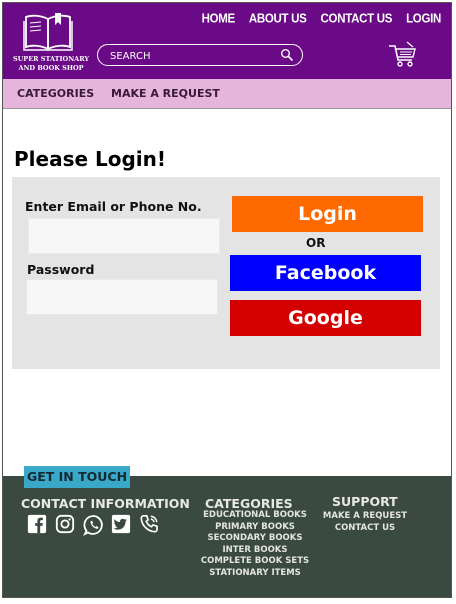  Describe the element at coordinates (122, 525) in the screenshot. I see `twitter-icon` at that location.